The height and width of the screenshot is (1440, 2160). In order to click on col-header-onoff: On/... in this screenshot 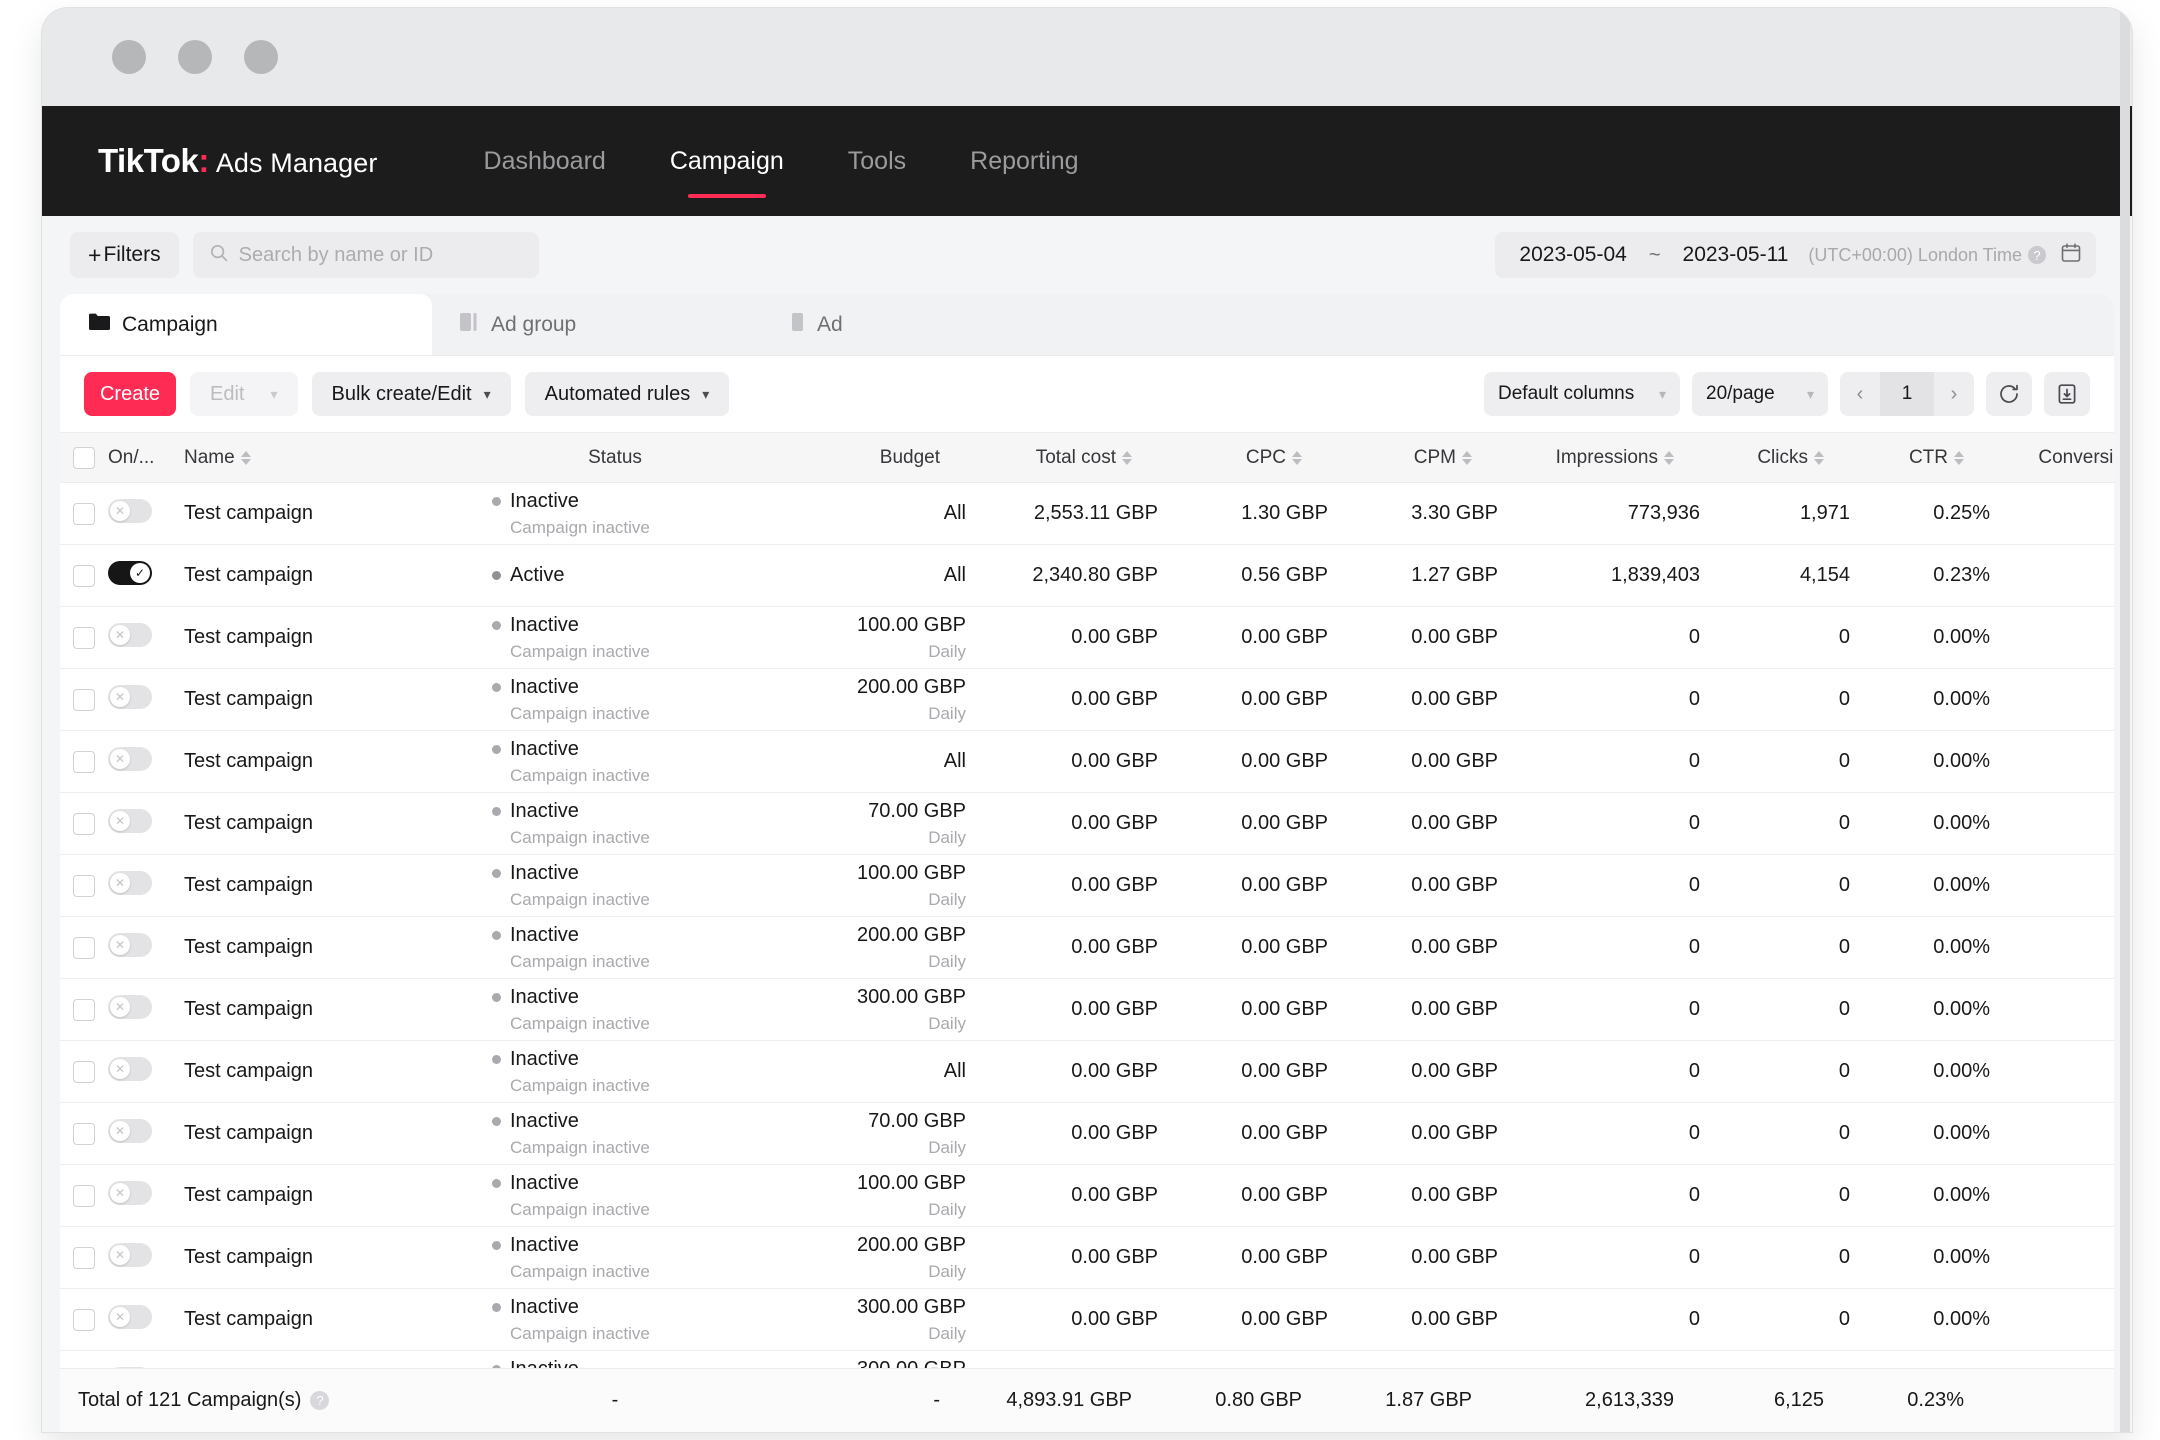, I will do `click(146, 457)`.